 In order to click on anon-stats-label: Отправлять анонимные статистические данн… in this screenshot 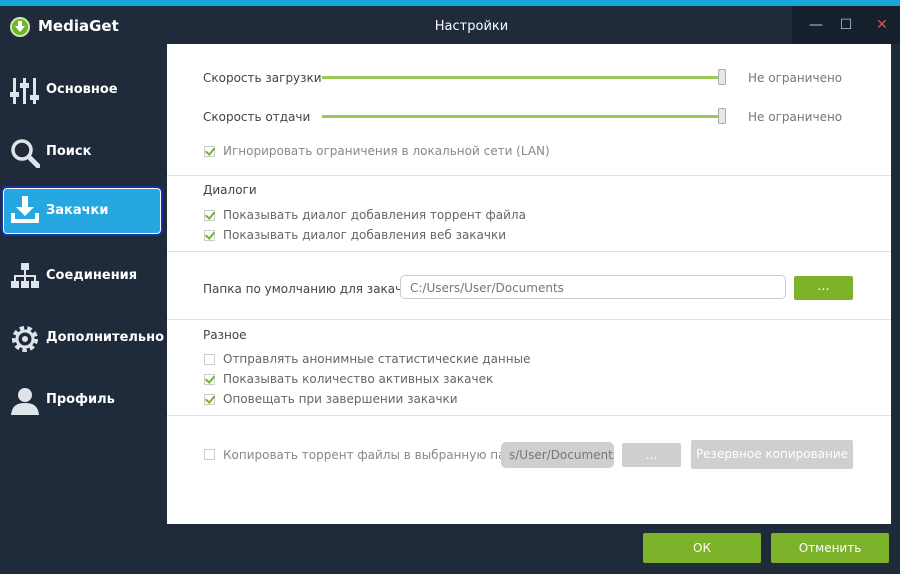, I will do `click(377, 359)`.